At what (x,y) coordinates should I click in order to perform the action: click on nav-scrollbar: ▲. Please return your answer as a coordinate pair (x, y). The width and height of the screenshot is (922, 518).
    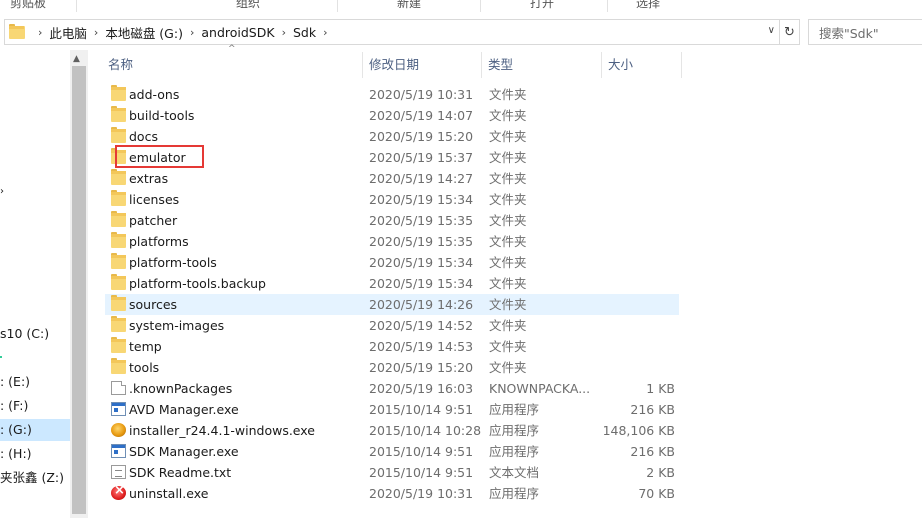
    Looking at the image, I should click on (79, 284).